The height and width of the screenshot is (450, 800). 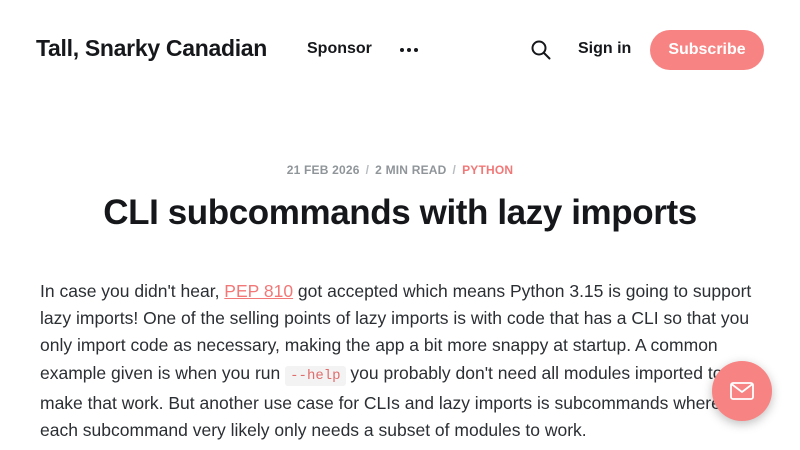 I want to click on search-icon, so click(x=541, y=50).